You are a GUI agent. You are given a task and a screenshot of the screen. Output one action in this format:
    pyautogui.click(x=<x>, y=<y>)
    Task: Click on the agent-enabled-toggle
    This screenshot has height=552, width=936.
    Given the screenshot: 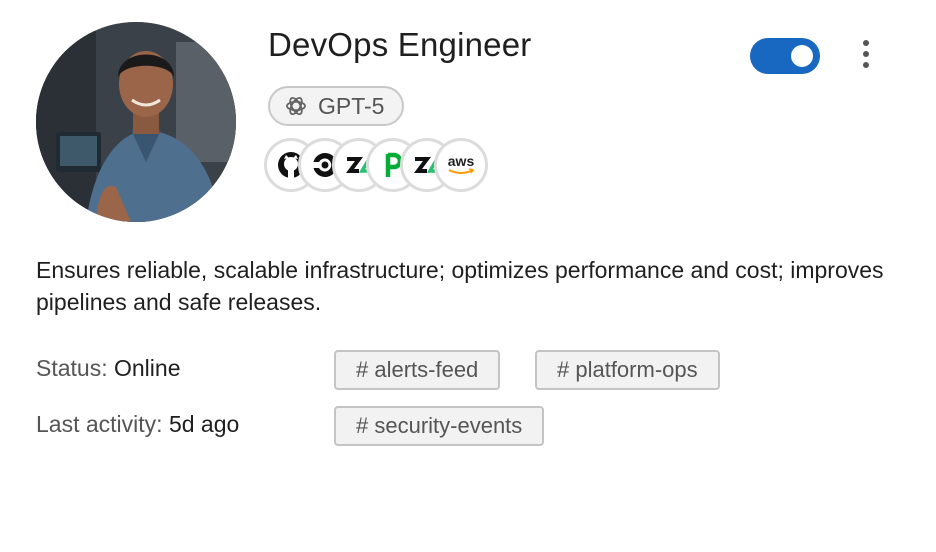 What is the action you would take?
    pyautogui.click(x=785, y=56)
    